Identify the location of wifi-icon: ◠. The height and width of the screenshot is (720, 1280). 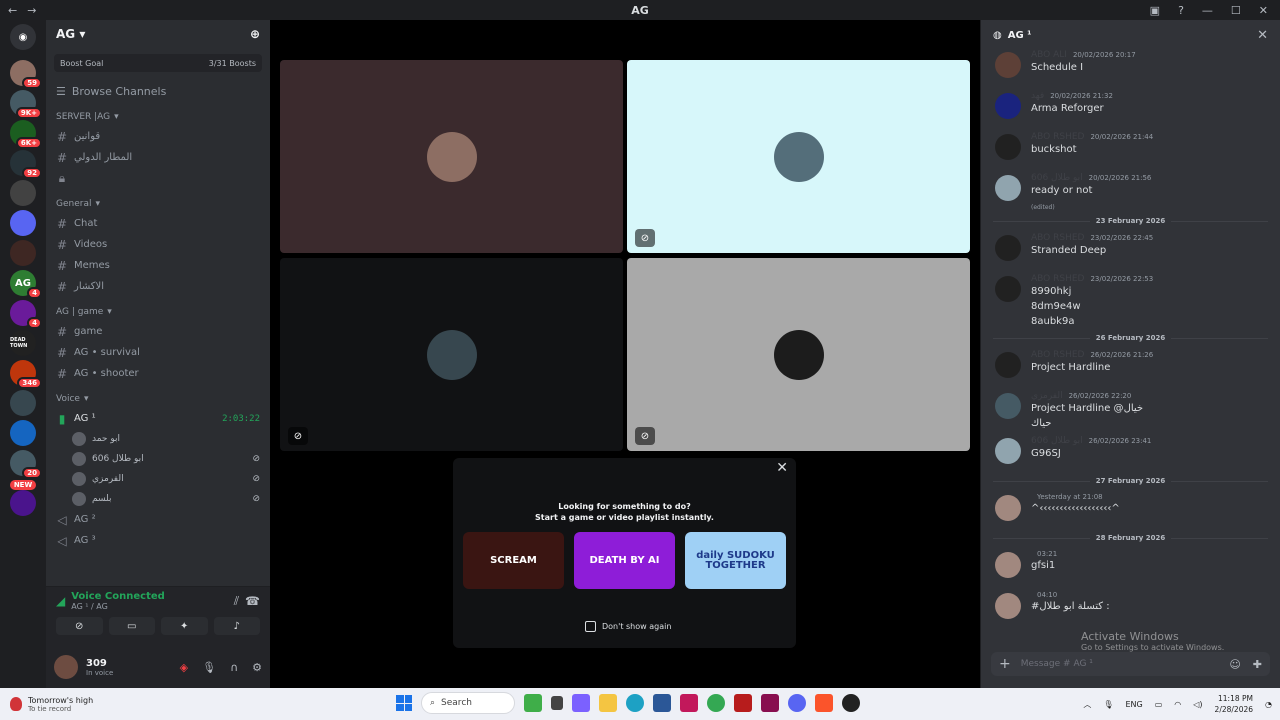
(1177, 704).